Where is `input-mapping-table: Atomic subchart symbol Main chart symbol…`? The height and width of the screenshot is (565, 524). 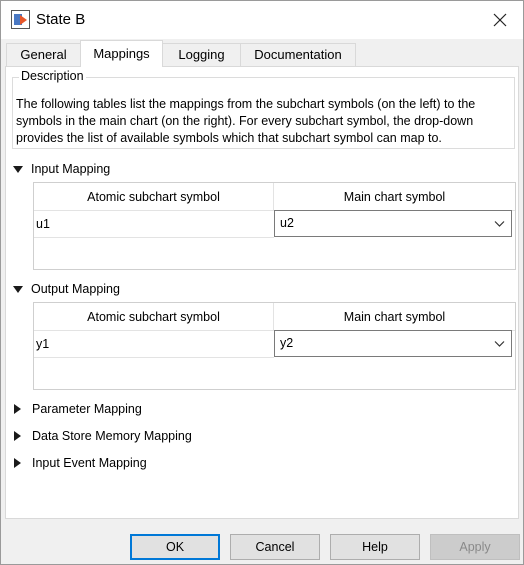 input-mapping-table: Atomic subchart symbol Main chart symbol… is located at coordinates (274, 226).